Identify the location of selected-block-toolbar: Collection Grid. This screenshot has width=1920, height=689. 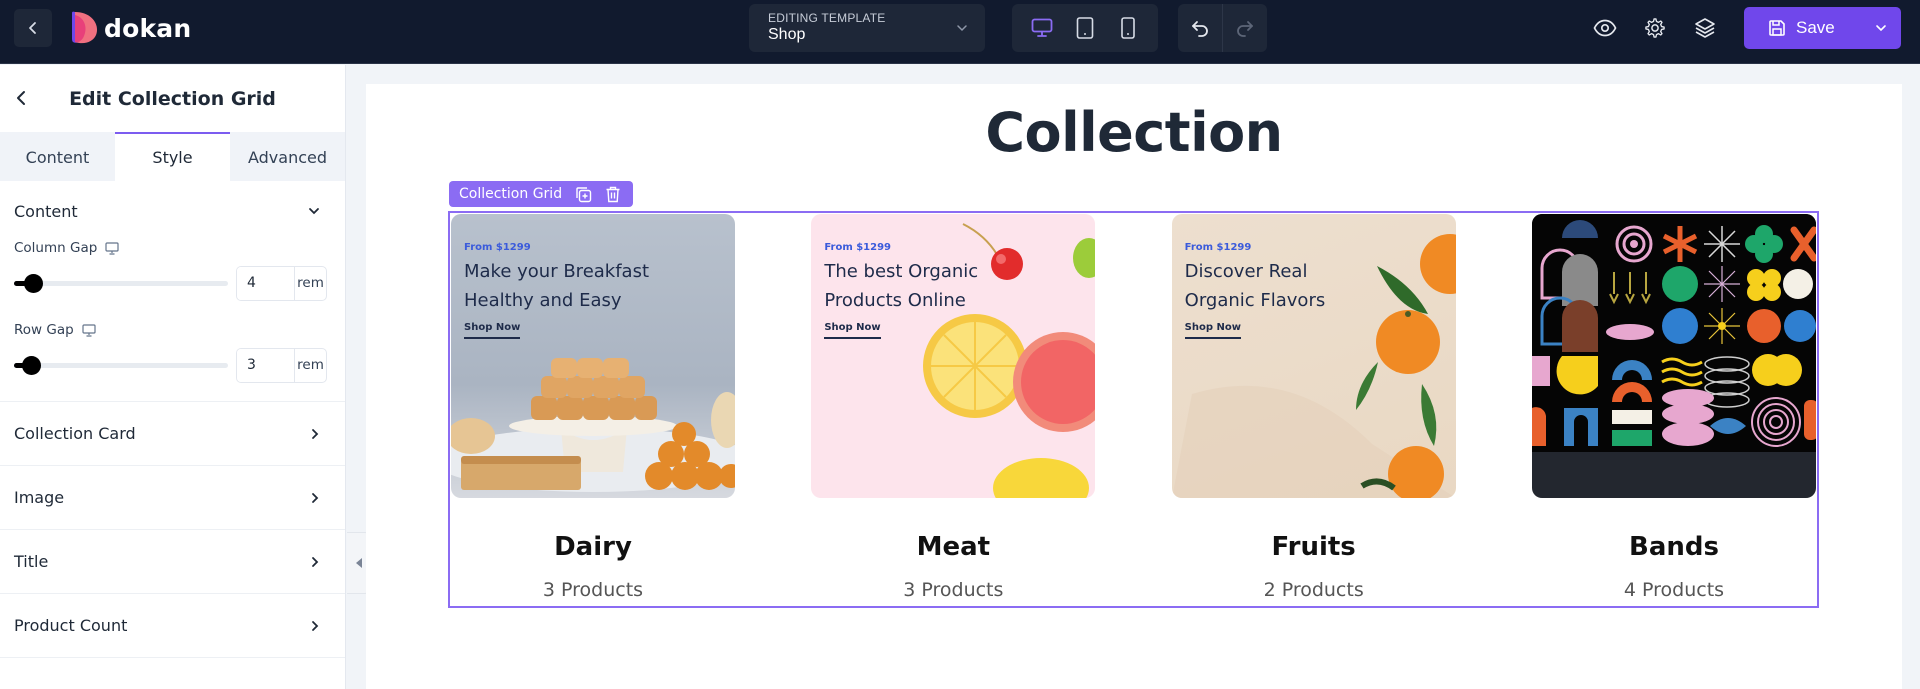
(541, 194).